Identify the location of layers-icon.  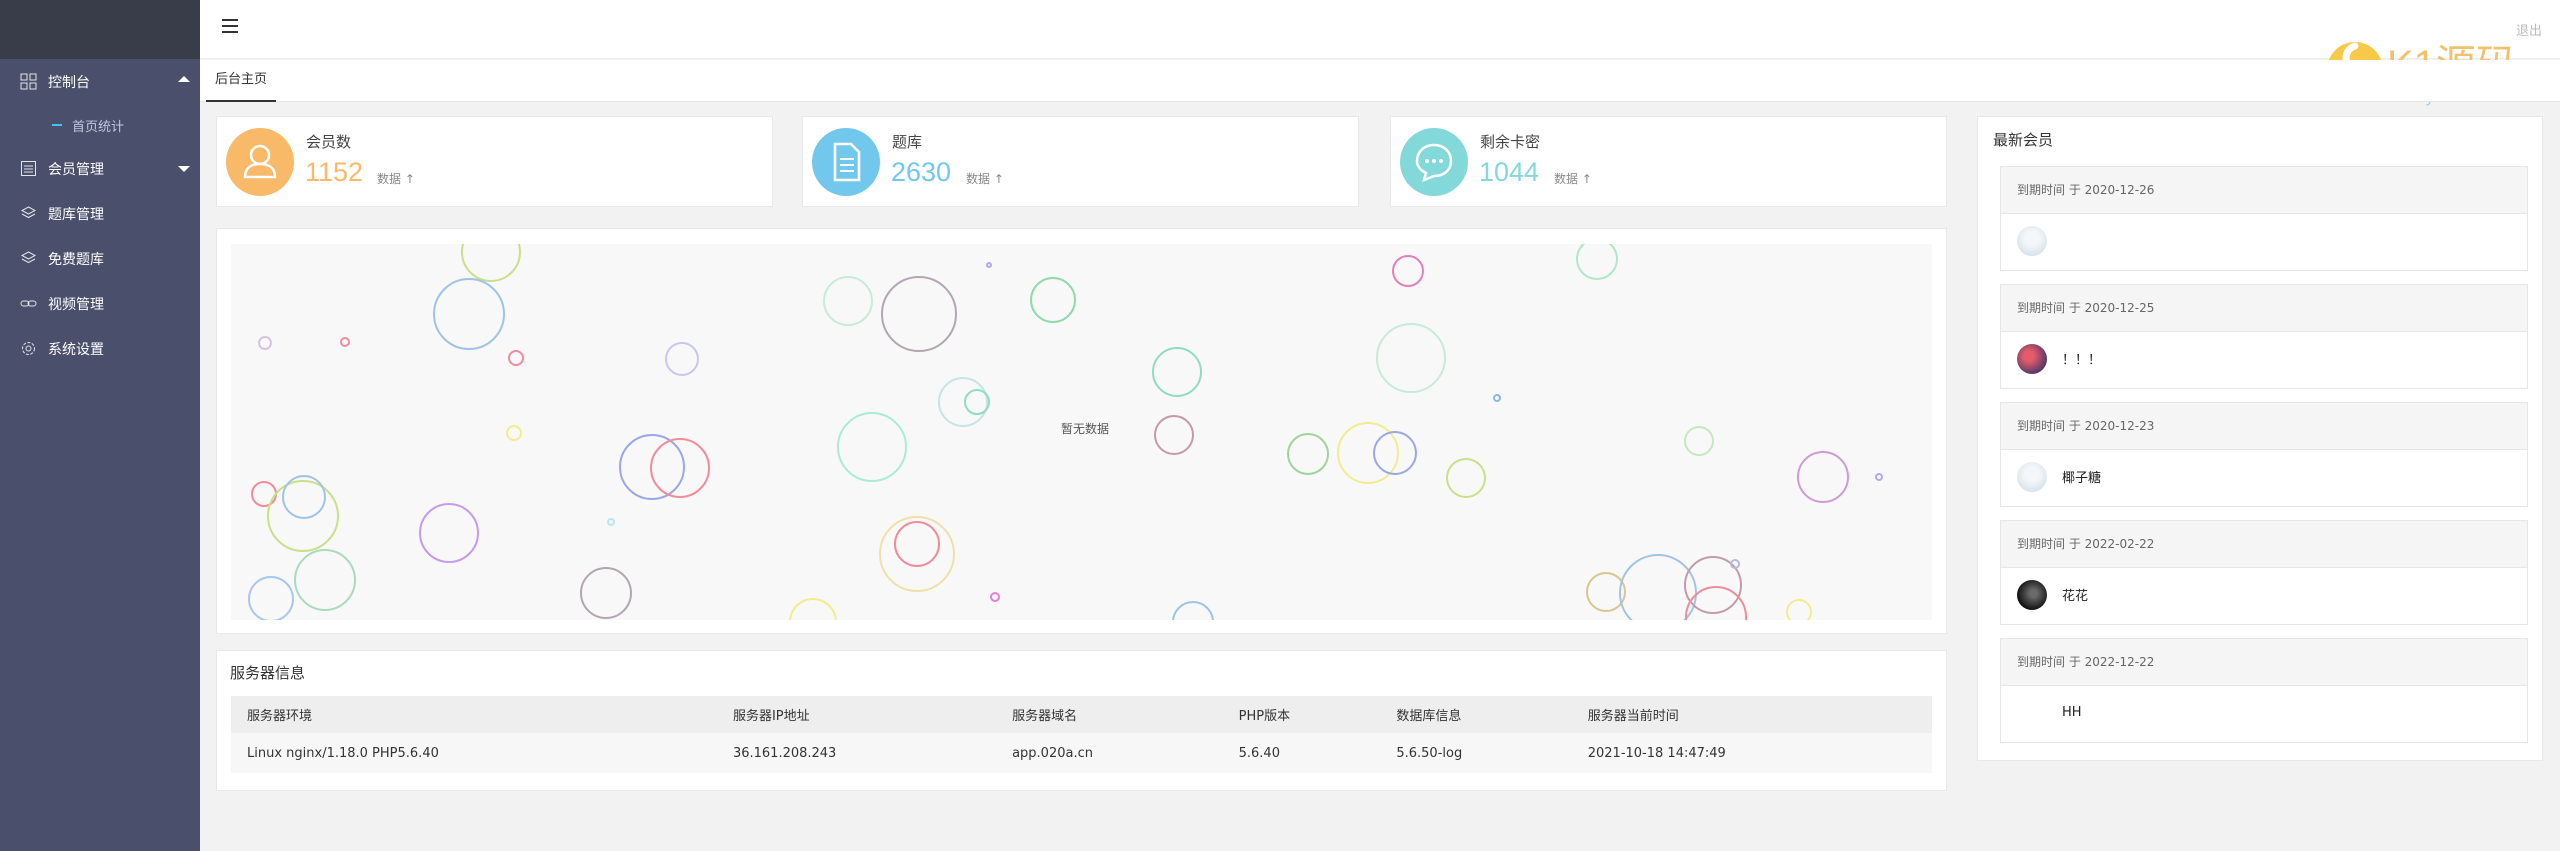
(28, 212).